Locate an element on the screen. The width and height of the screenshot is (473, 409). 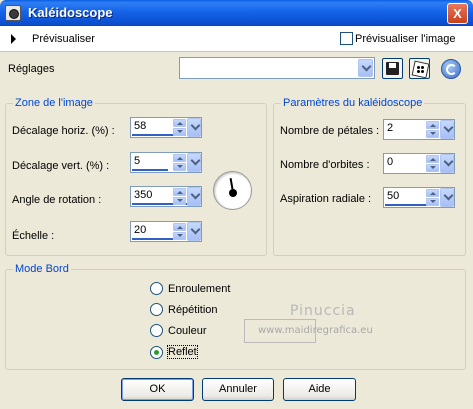
randomize-button is located at coordinates (419, 68).